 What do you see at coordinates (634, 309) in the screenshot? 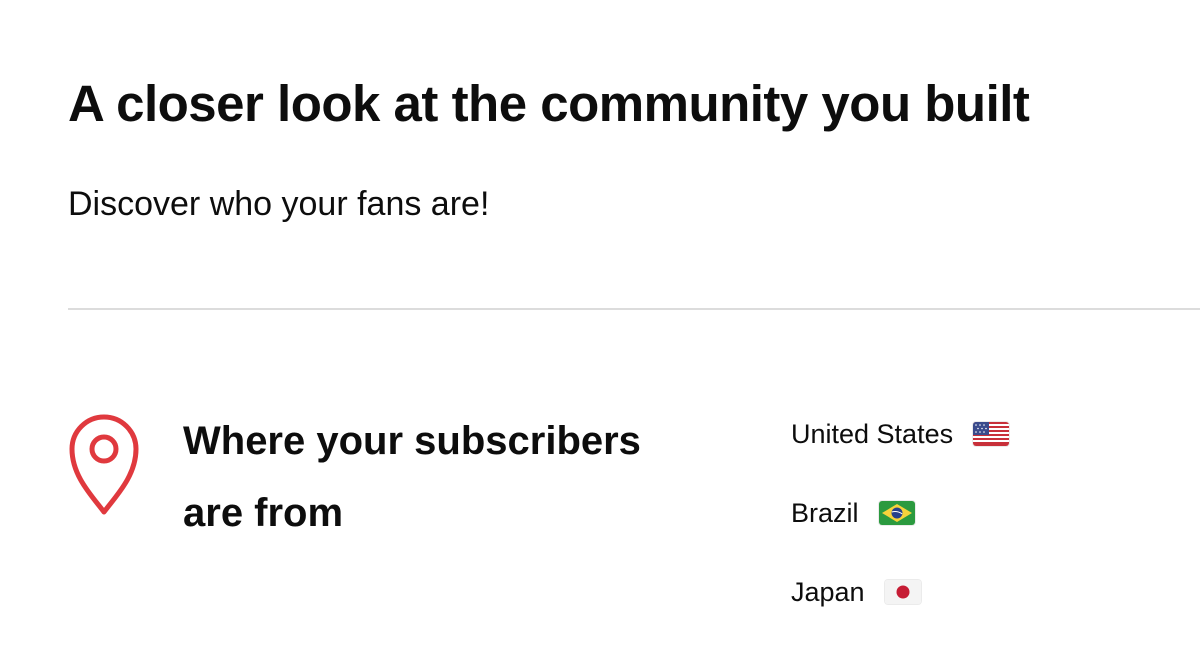
I see `section-divider` at bounding box center [634, 309].